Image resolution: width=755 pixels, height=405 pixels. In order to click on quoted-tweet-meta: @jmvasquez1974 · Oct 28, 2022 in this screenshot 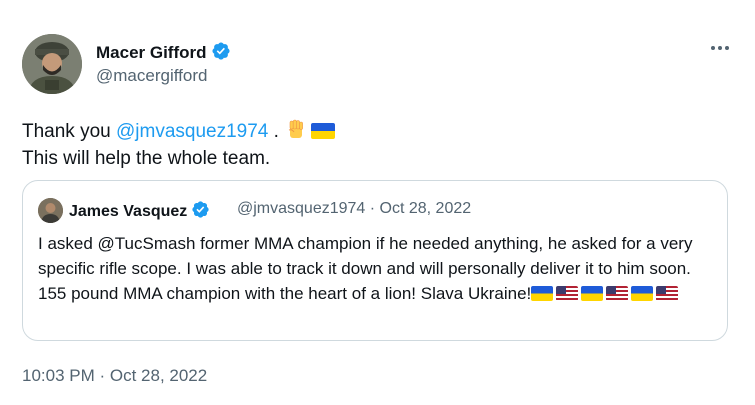, I will do `click(354, 209)`.